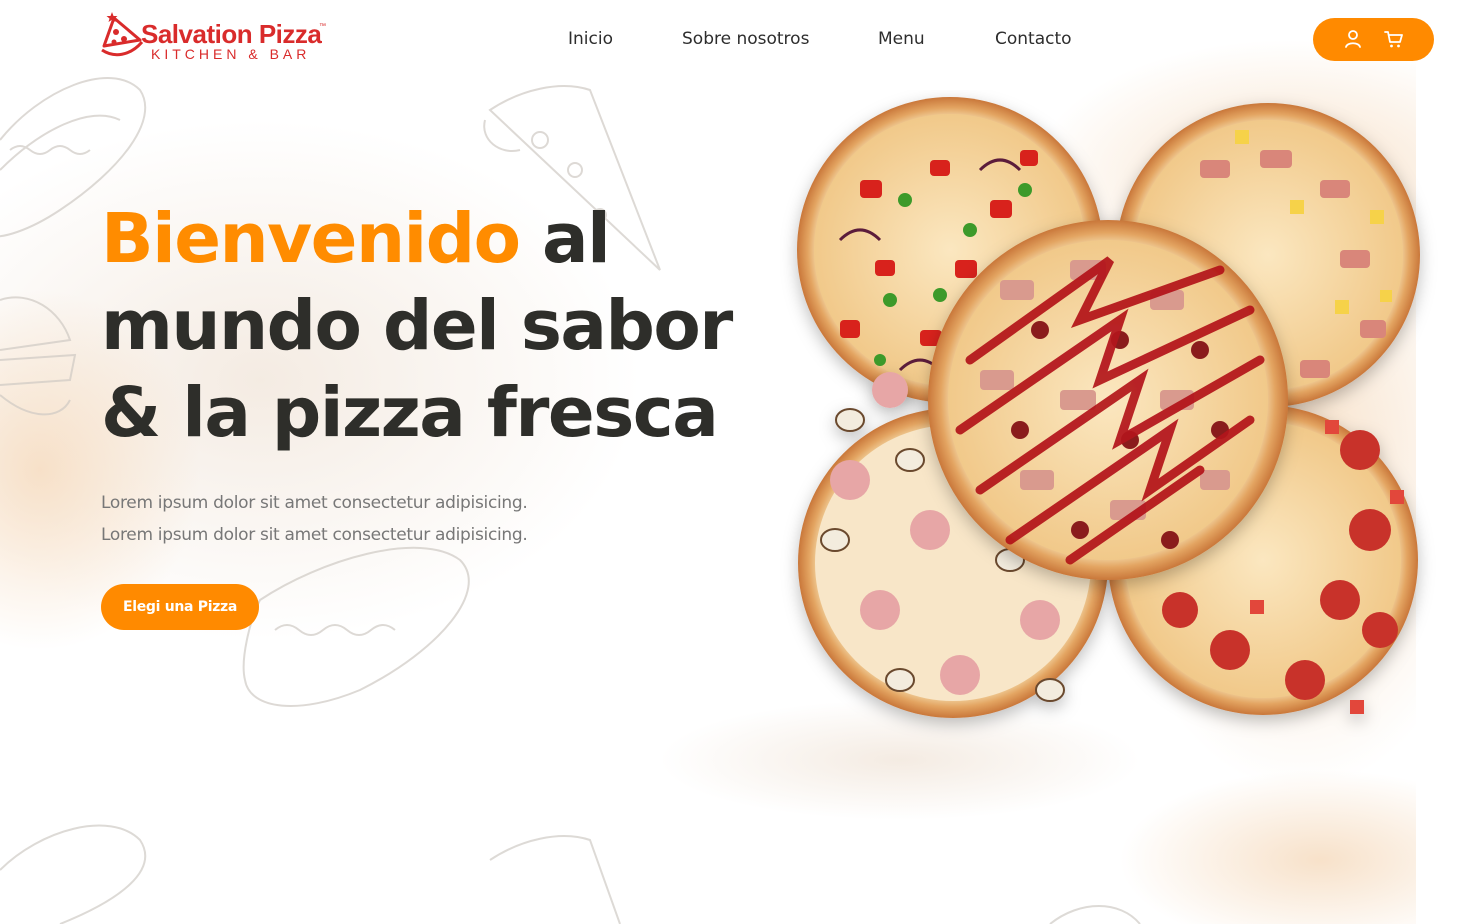 The height and width of the screenshot is (924, 1466). Describe the element at coordinates (122, 34) in the screenshot. I see `pizza-slice-icon` at that location.